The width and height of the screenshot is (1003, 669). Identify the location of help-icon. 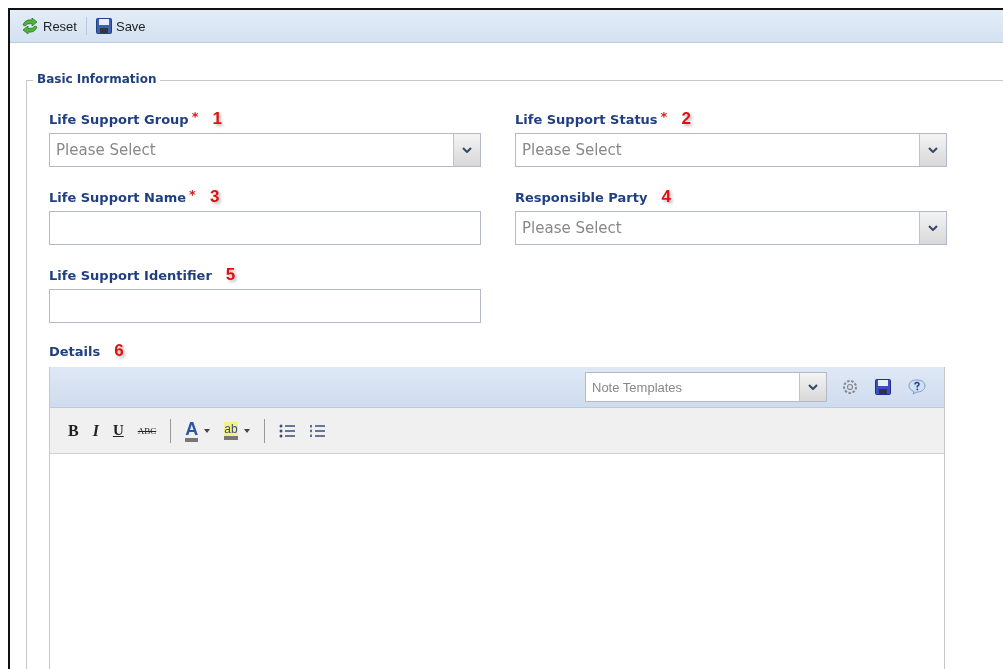
(917, 387).